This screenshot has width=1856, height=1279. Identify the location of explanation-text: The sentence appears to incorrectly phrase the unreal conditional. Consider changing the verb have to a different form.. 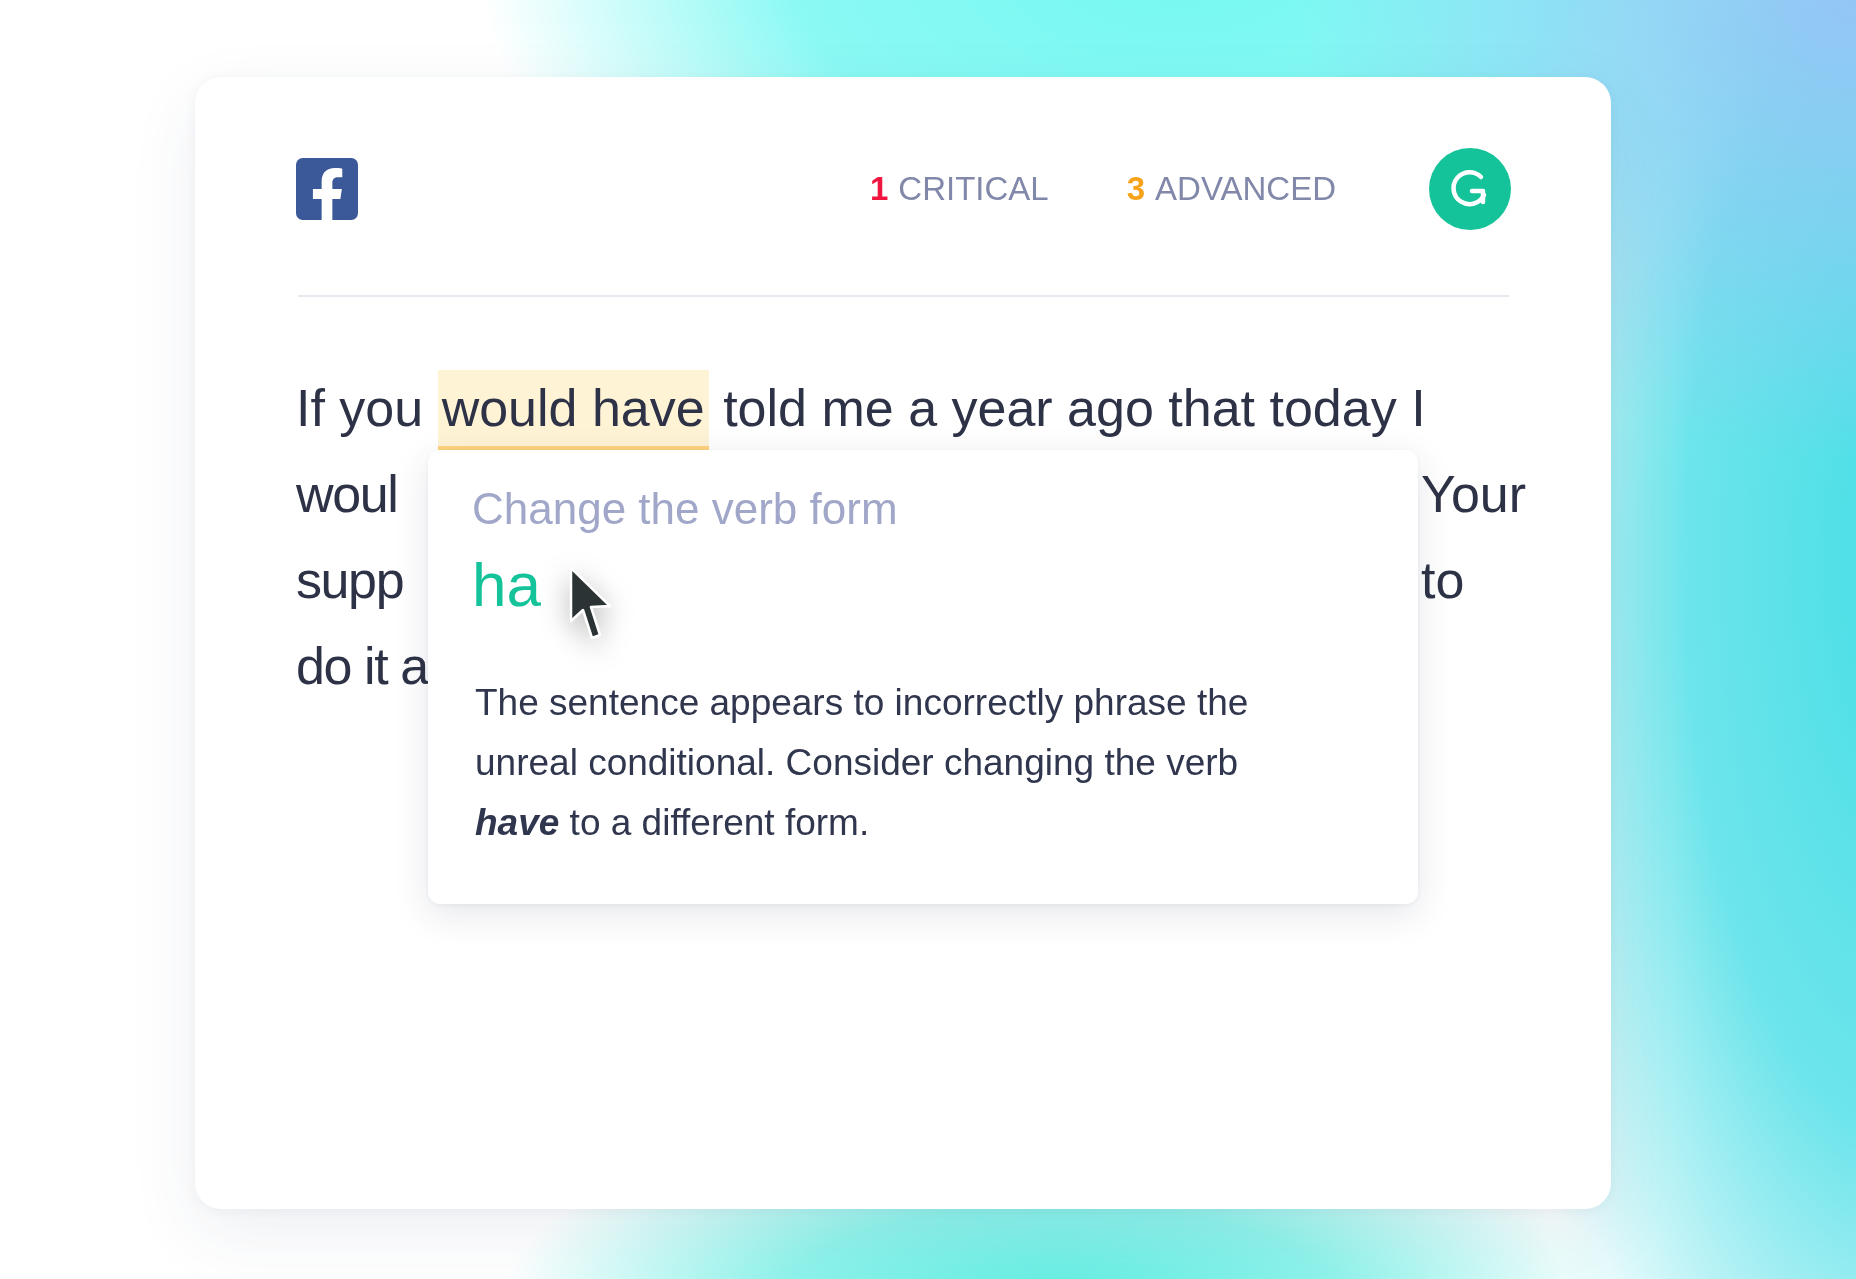
(862, 763).